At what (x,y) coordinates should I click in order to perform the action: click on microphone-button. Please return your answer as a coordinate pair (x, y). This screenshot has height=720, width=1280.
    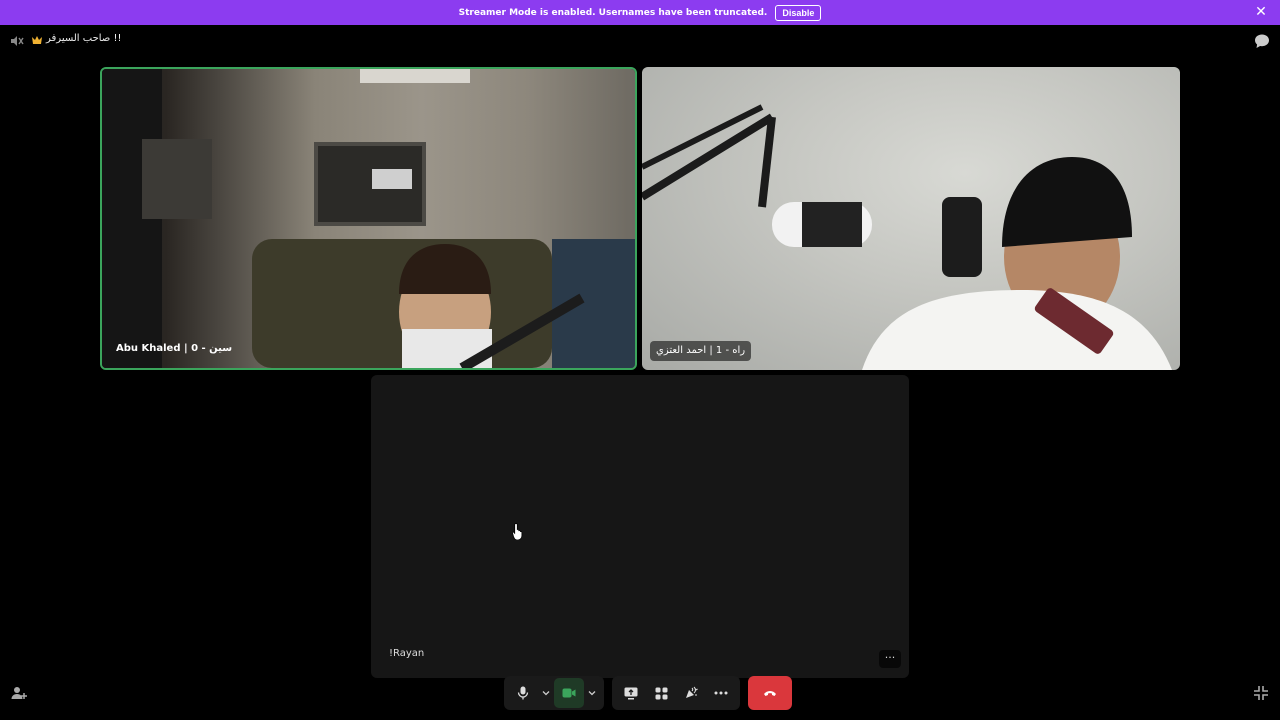
    Looking at the image, I should click on (523, 693).